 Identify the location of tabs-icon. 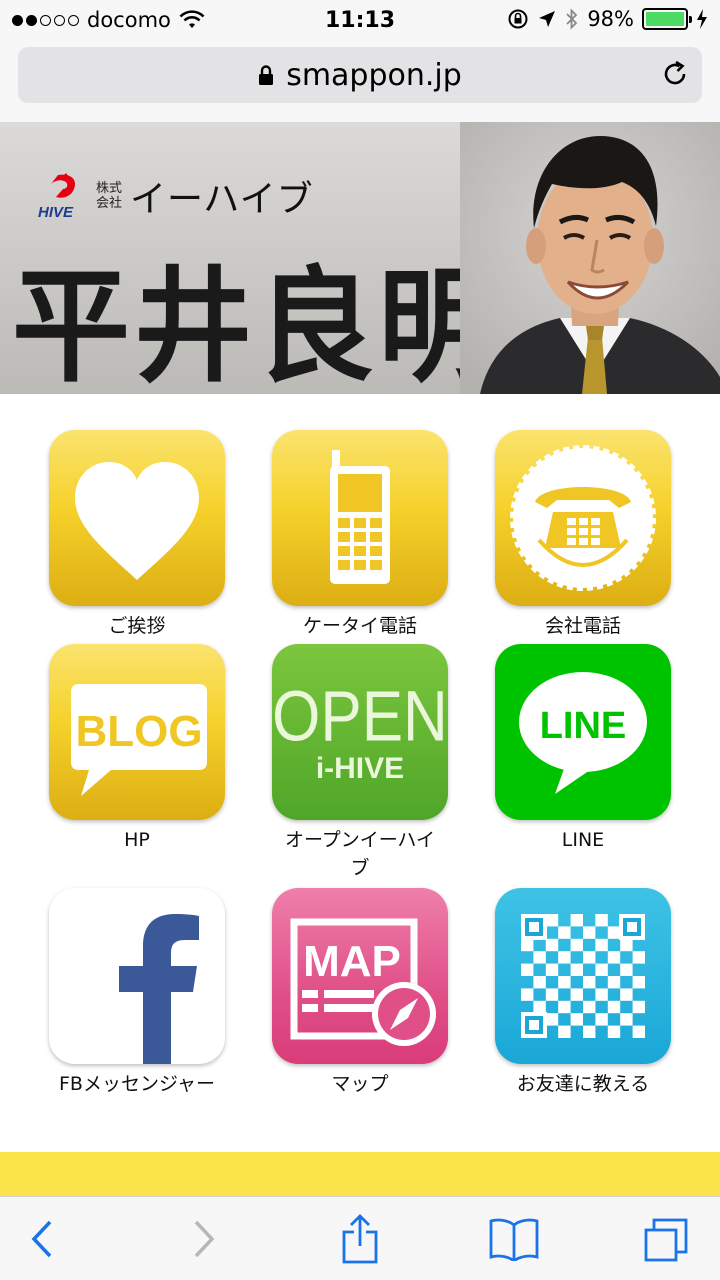
(666, 1240).